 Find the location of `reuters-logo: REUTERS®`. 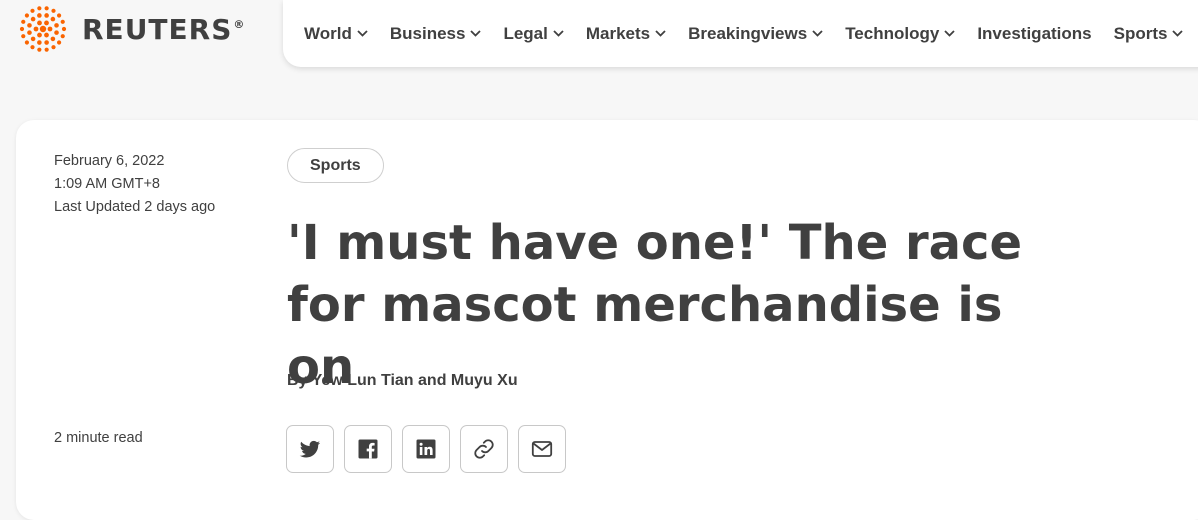

reuters-logo: REUTERS® is located at coordinates (130, 29).